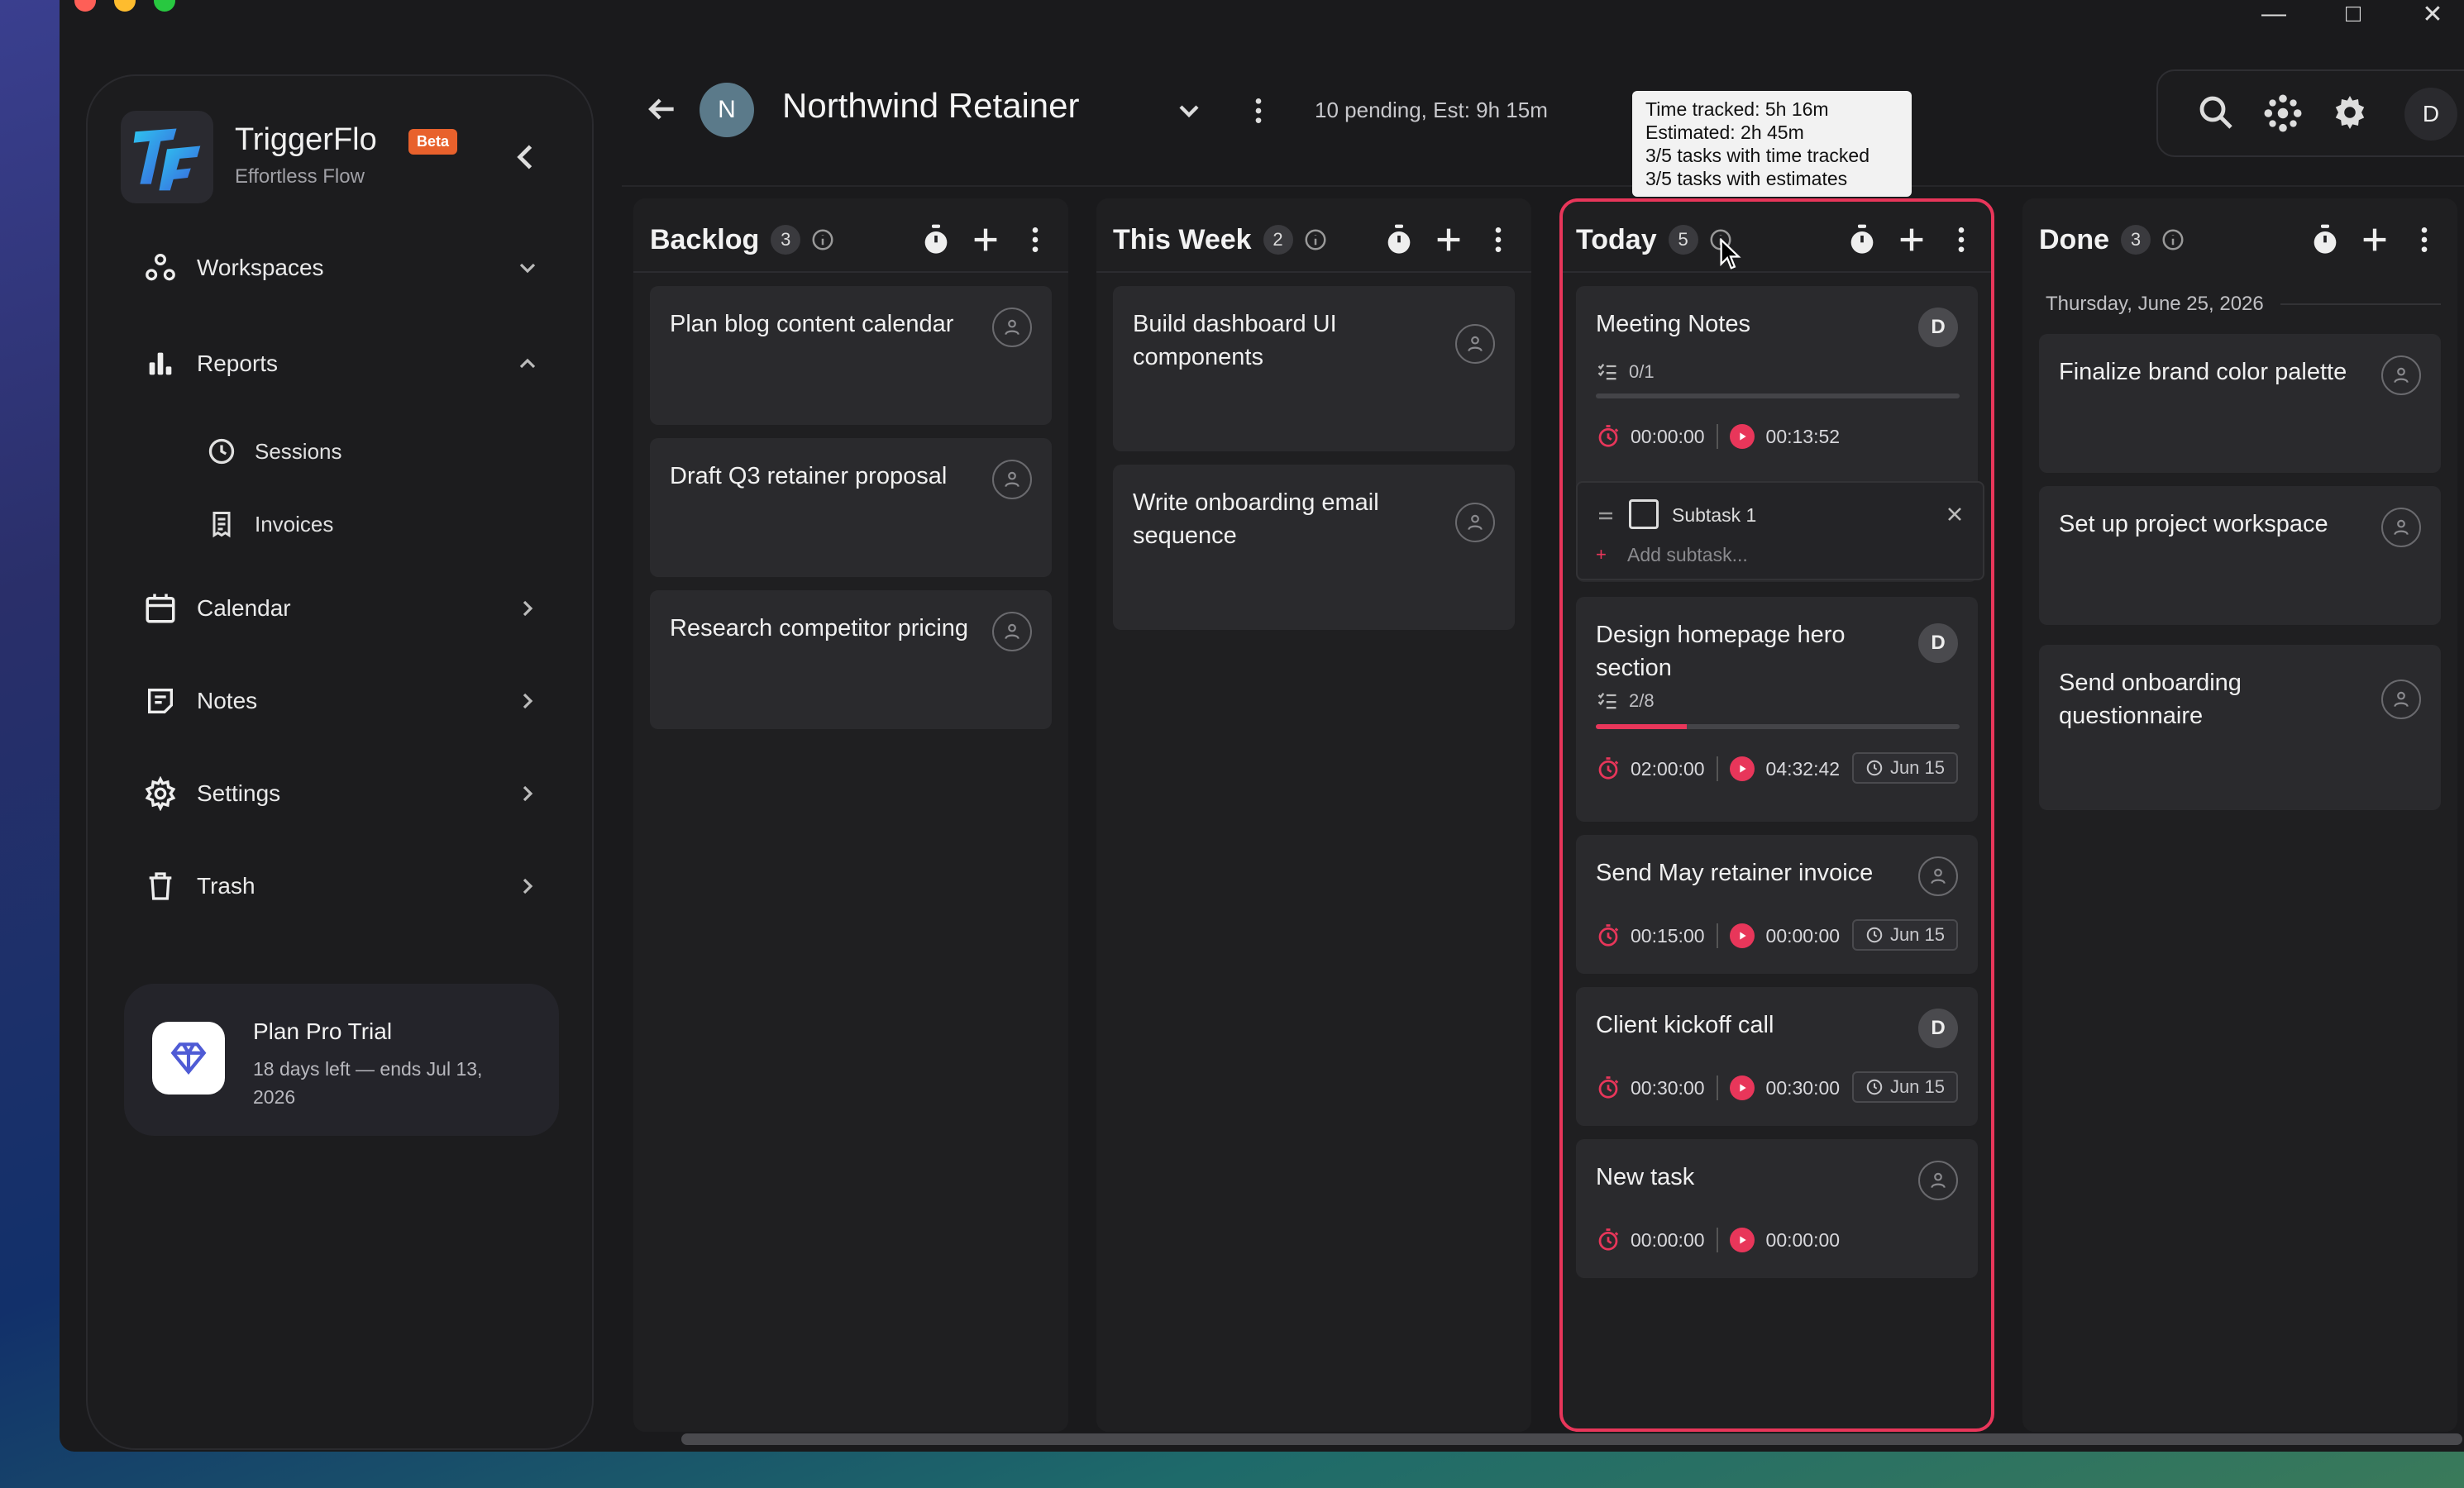  I want to click on sidebar-subitem-invoices: Invoices, so click(269, 524).